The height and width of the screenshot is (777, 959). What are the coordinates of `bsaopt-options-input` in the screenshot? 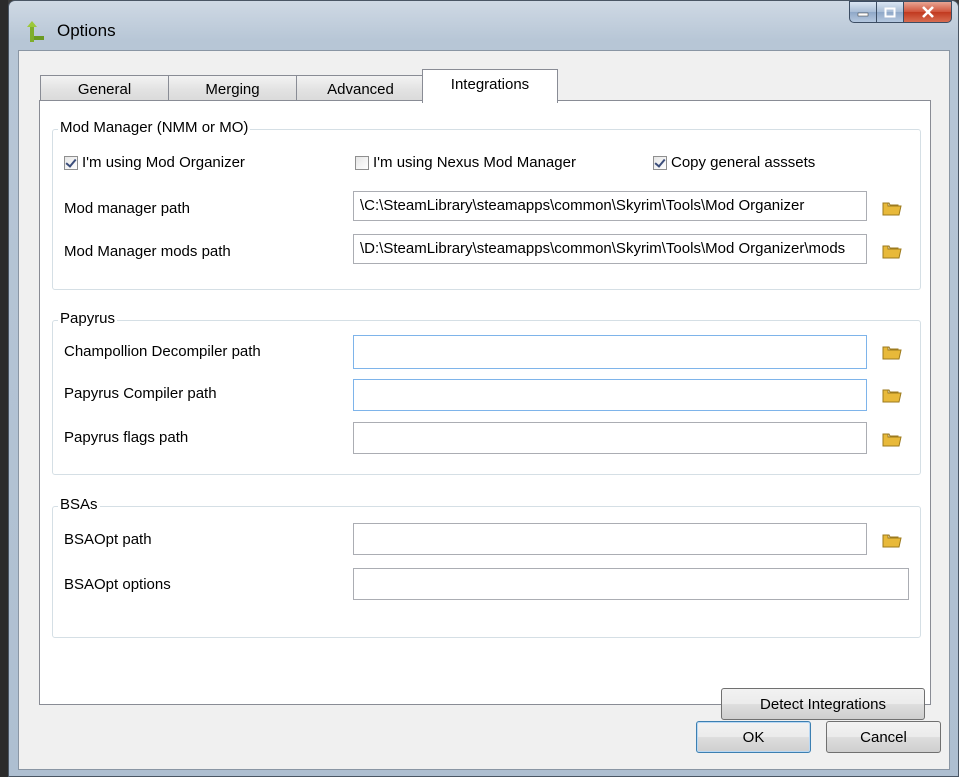 It's located at (631, 584).